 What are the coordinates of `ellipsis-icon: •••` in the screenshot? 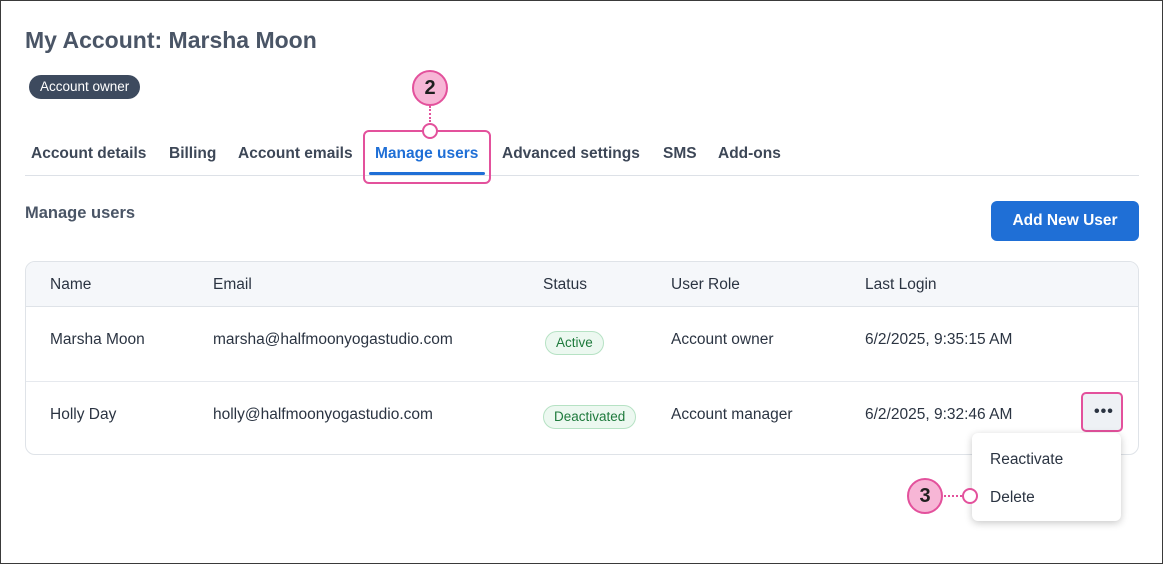 It's located at (1104, 411).